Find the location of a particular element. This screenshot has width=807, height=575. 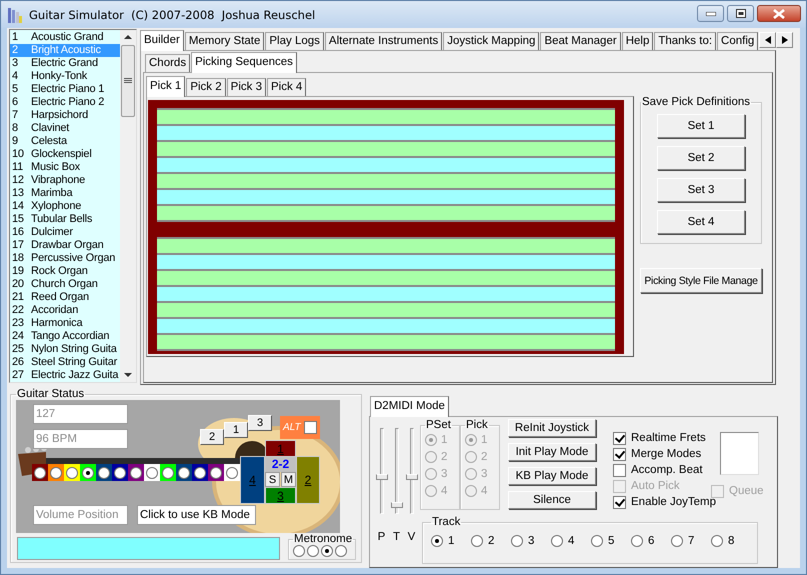

list-item: 7 Harpsichord is located at coordinates (65, 115).